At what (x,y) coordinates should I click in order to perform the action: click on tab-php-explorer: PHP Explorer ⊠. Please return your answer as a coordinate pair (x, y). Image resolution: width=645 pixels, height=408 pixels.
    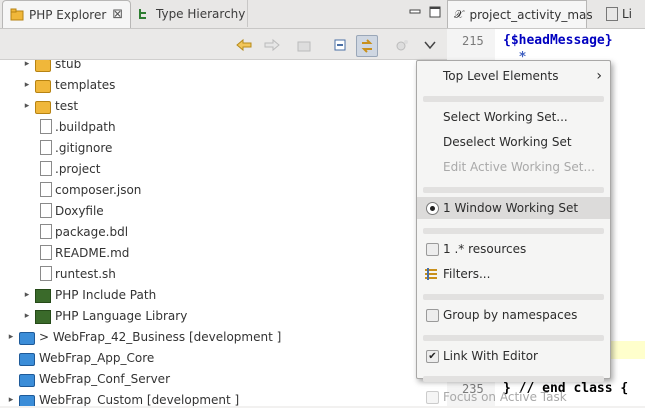
    Looking at the image, I should click on (66, 14).